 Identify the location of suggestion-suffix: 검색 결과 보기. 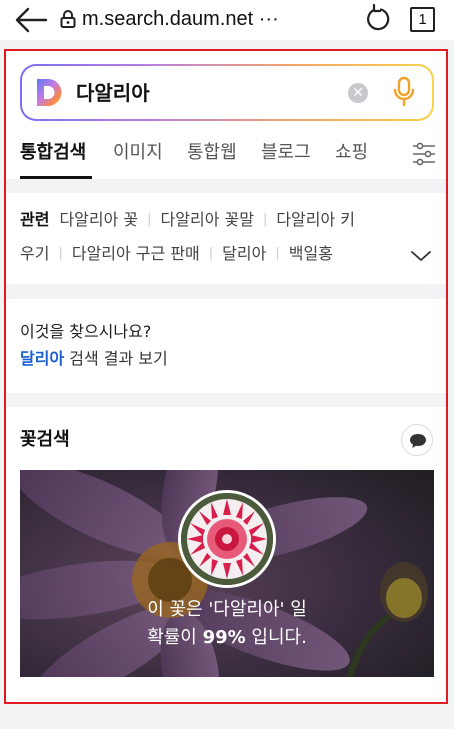
(116, 358).